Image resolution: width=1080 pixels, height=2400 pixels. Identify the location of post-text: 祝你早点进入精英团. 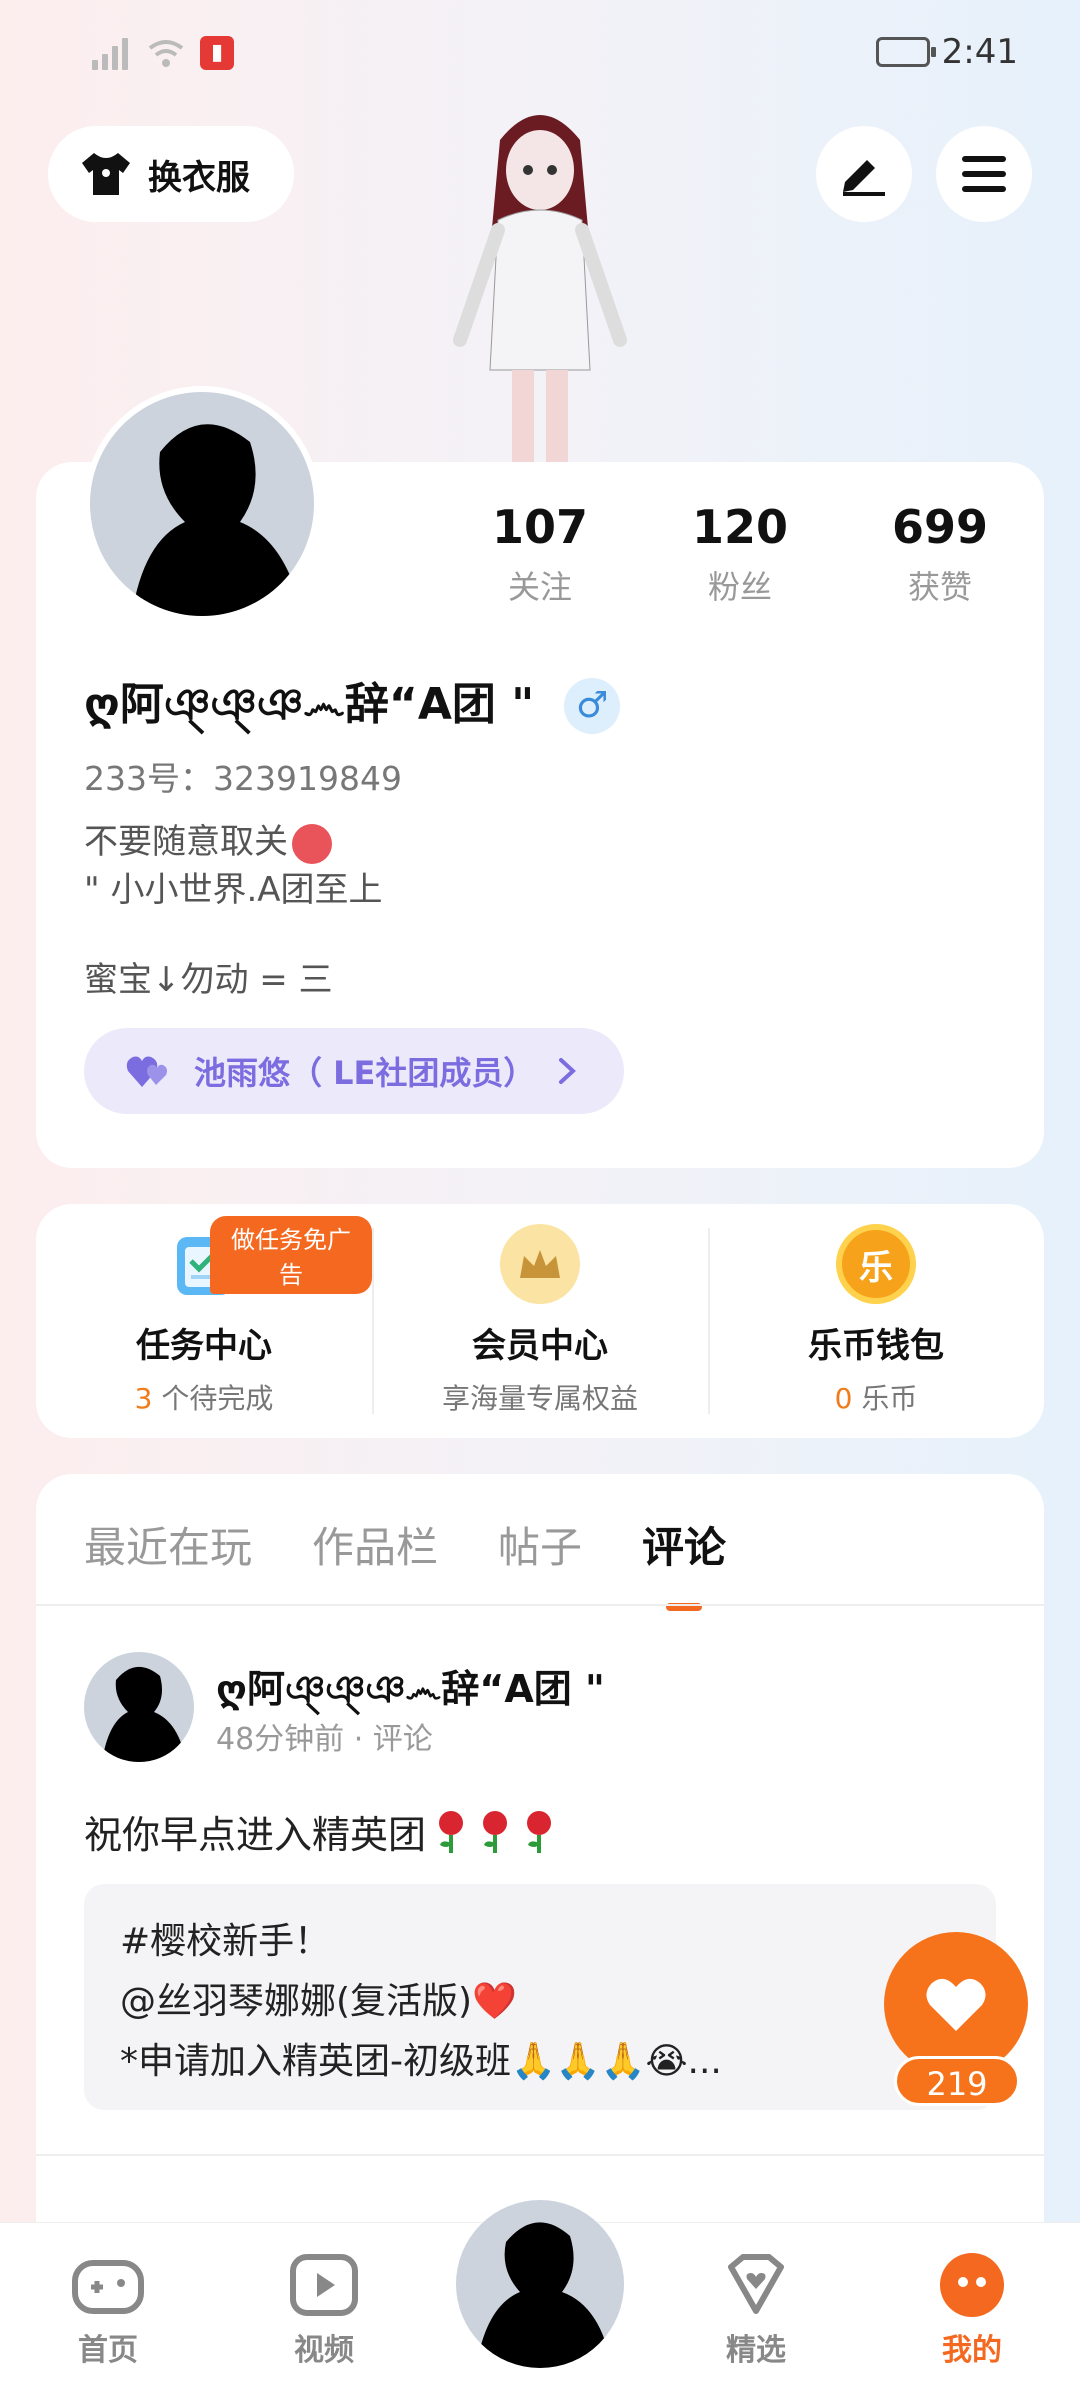
(321, 1831).